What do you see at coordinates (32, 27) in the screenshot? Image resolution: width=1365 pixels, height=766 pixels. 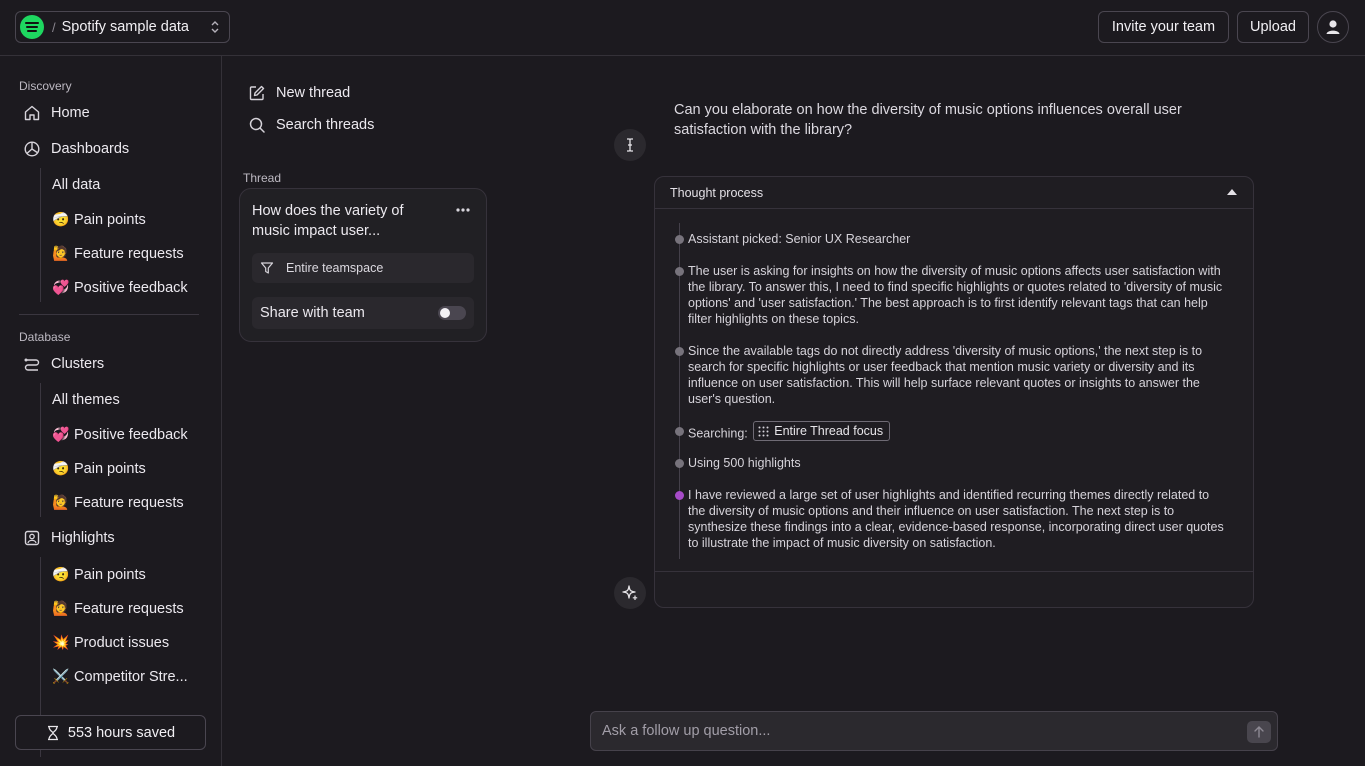 I see `spotify-logo-icon` at bounding box center [32, 27].